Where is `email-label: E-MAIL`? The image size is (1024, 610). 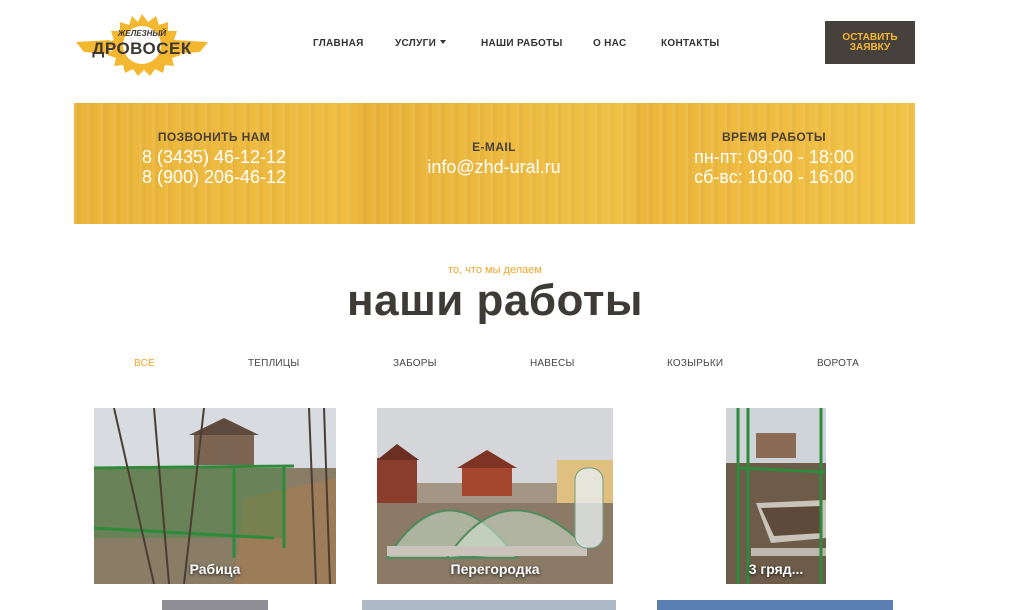
email-label: E-MAIL is located at coordinates (494, 147).